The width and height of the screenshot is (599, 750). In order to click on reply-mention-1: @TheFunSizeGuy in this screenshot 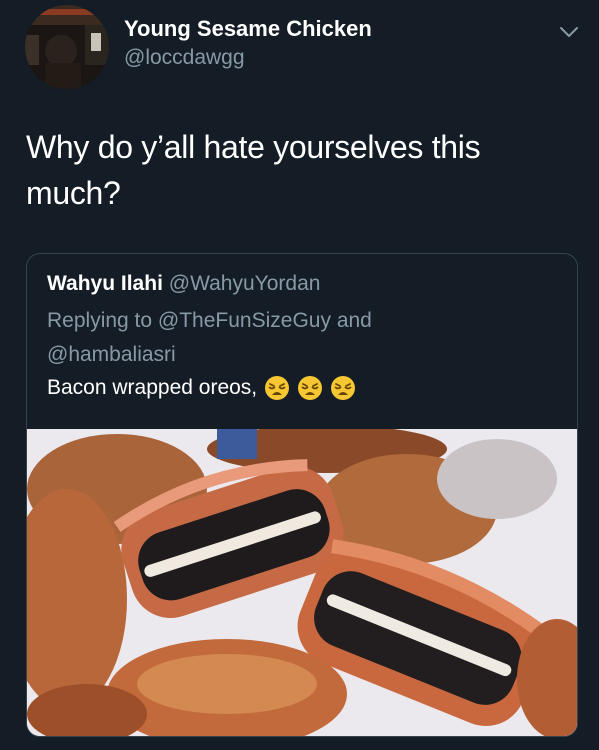, I will do `click(244, 320)`.